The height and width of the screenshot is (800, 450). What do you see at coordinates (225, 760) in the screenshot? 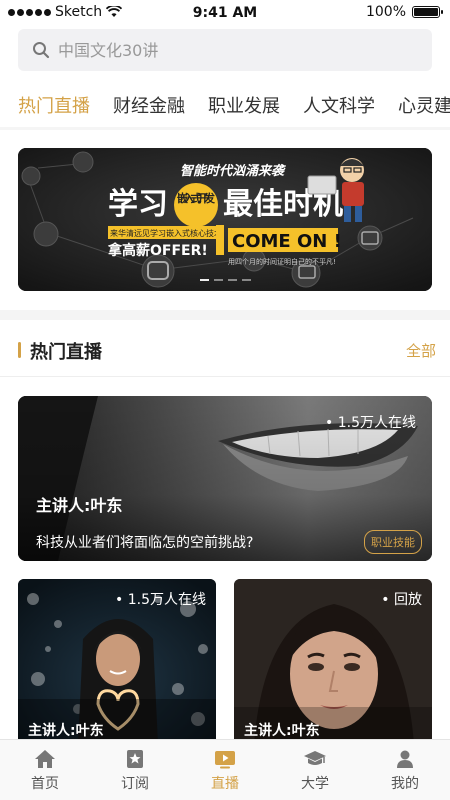
I see `play-video-icon` at bounding box center [225, 760].